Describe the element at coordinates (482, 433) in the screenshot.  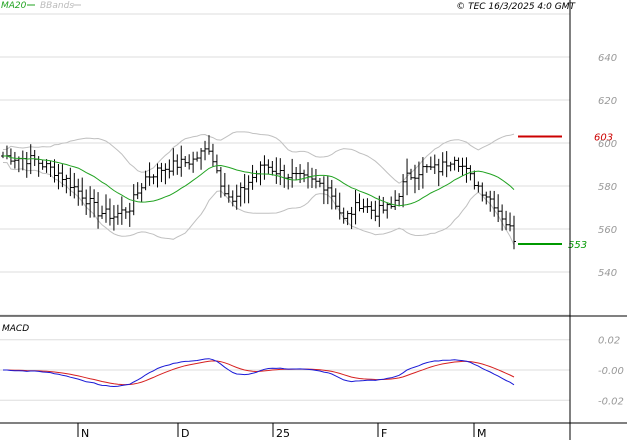
I see `date-label-M: M` at that location.